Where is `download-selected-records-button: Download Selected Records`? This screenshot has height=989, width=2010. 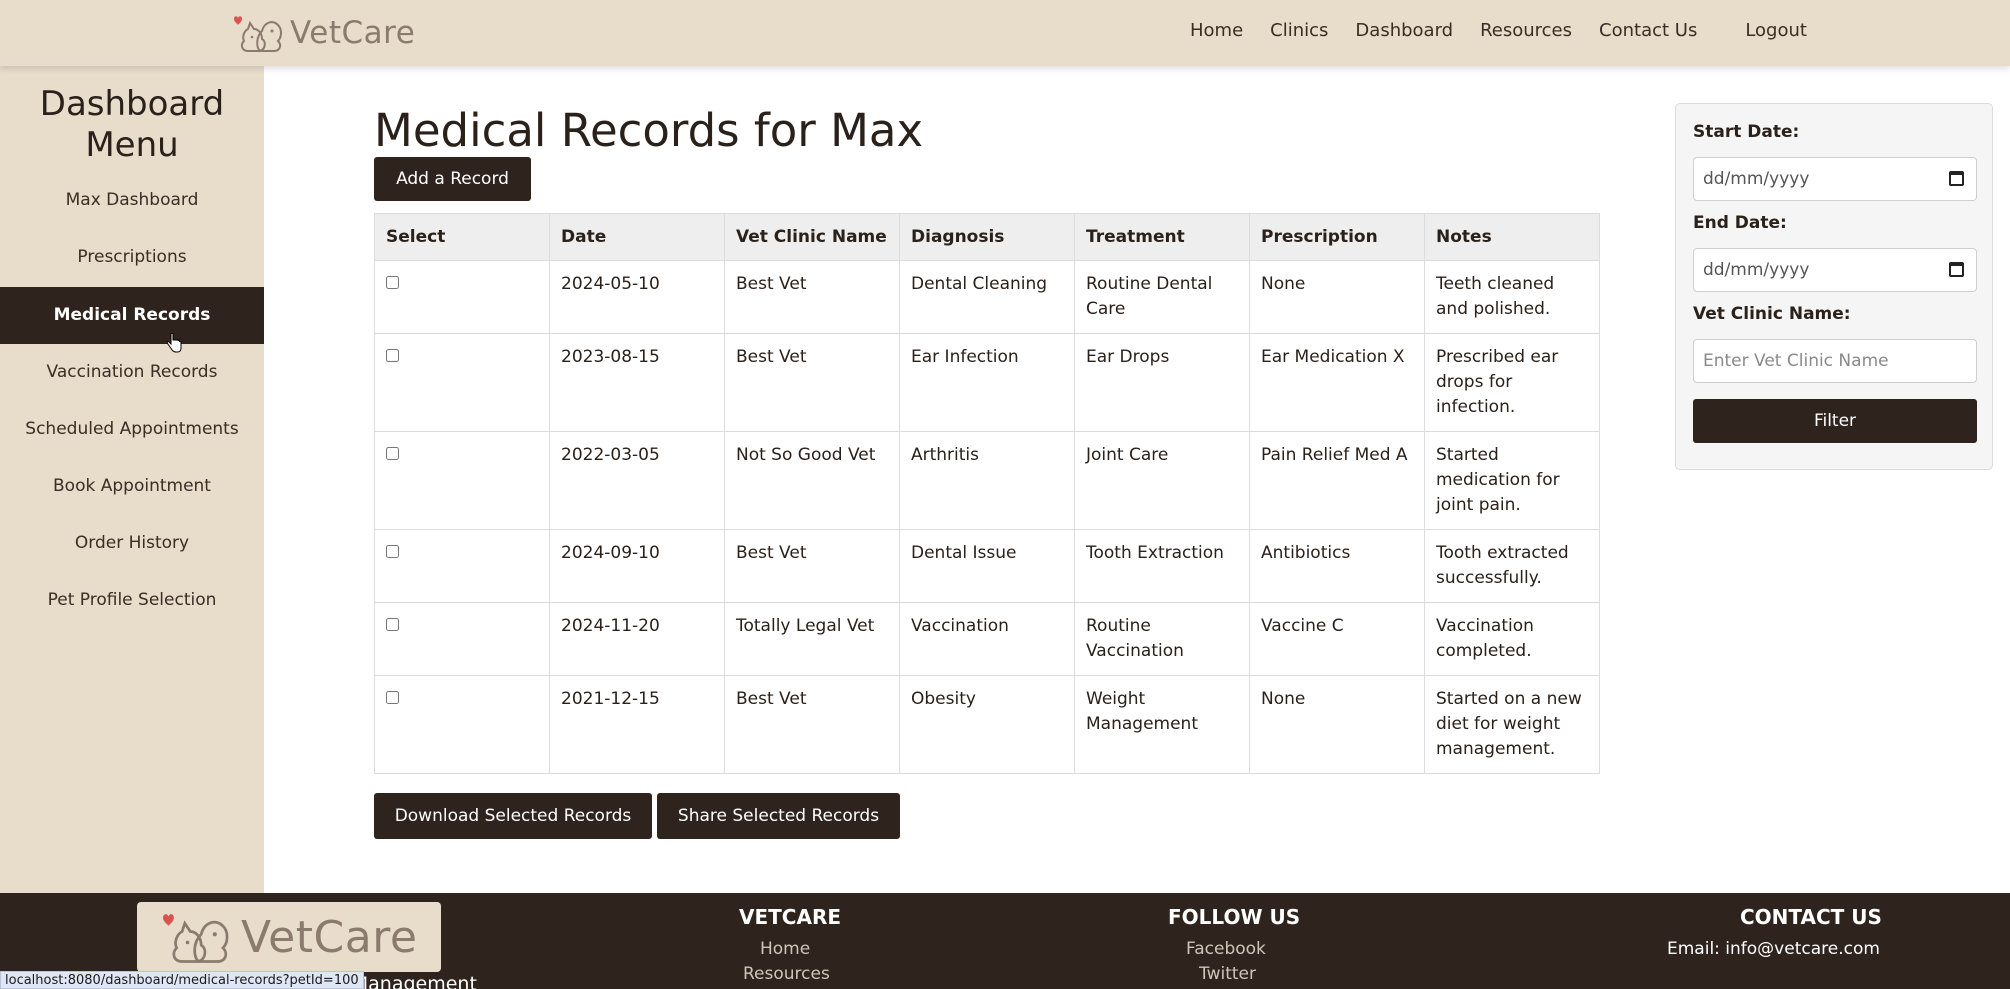
download-selected-records-button: Download Selected Records is located at coordinates (513, 816).